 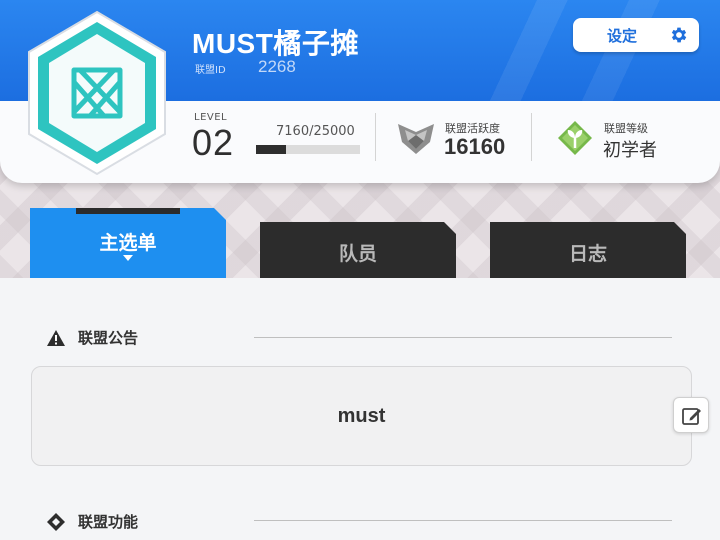 I want to click on edit-icon, so click(x=691, y=416).